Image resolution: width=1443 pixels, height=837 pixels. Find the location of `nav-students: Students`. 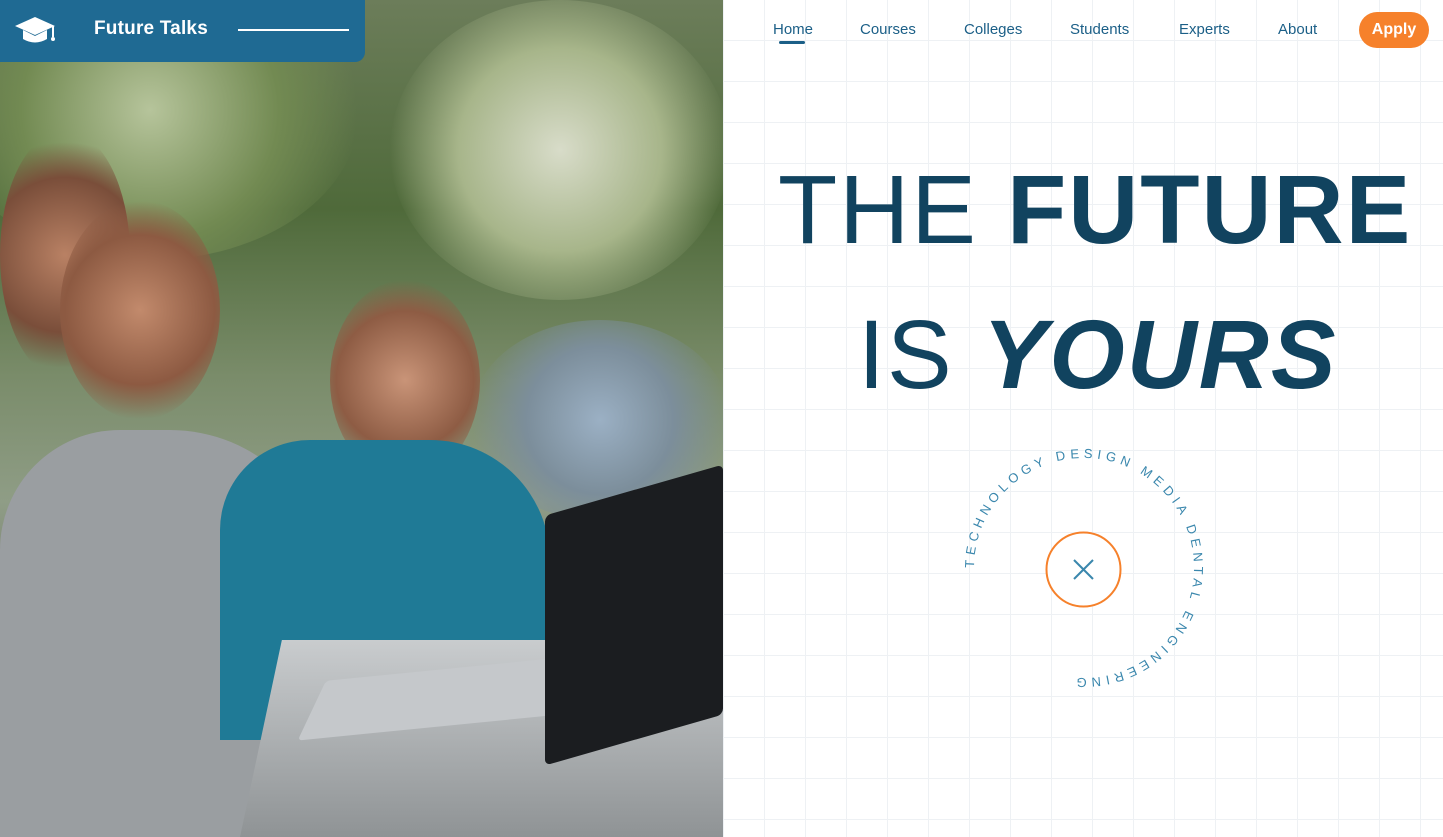

nav-students: Students is located at coordinates (1099, 29).